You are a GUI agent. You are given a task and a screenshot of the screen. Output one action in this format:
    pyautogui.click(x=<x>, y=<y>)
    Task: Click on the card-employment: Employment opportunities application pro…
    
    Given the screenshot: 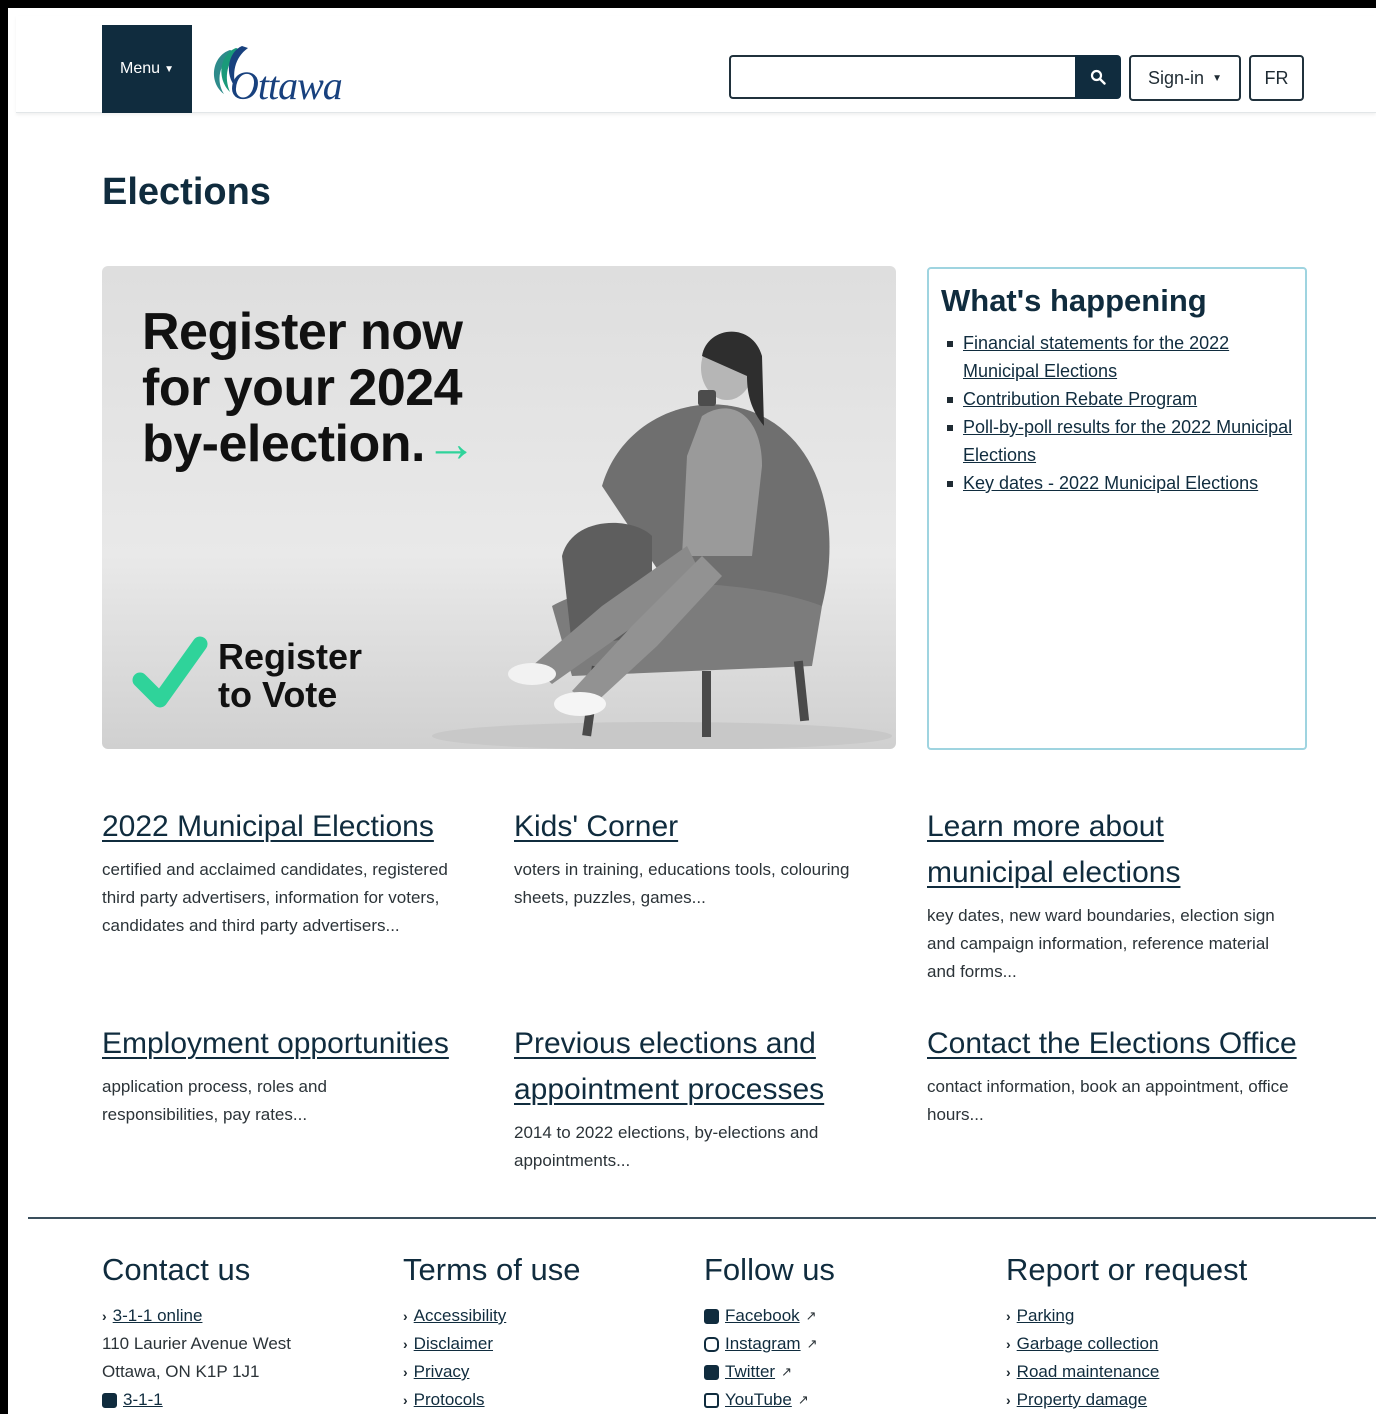 What is the action you would take?
    pyautogui.click(x=302, y=1075)
    